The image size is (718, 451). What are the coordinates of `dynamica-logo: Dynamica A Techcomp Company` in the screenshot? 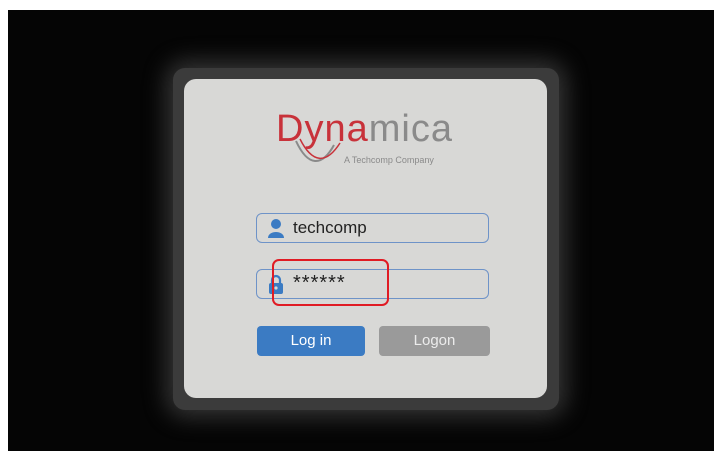 It's located at (376, 142).